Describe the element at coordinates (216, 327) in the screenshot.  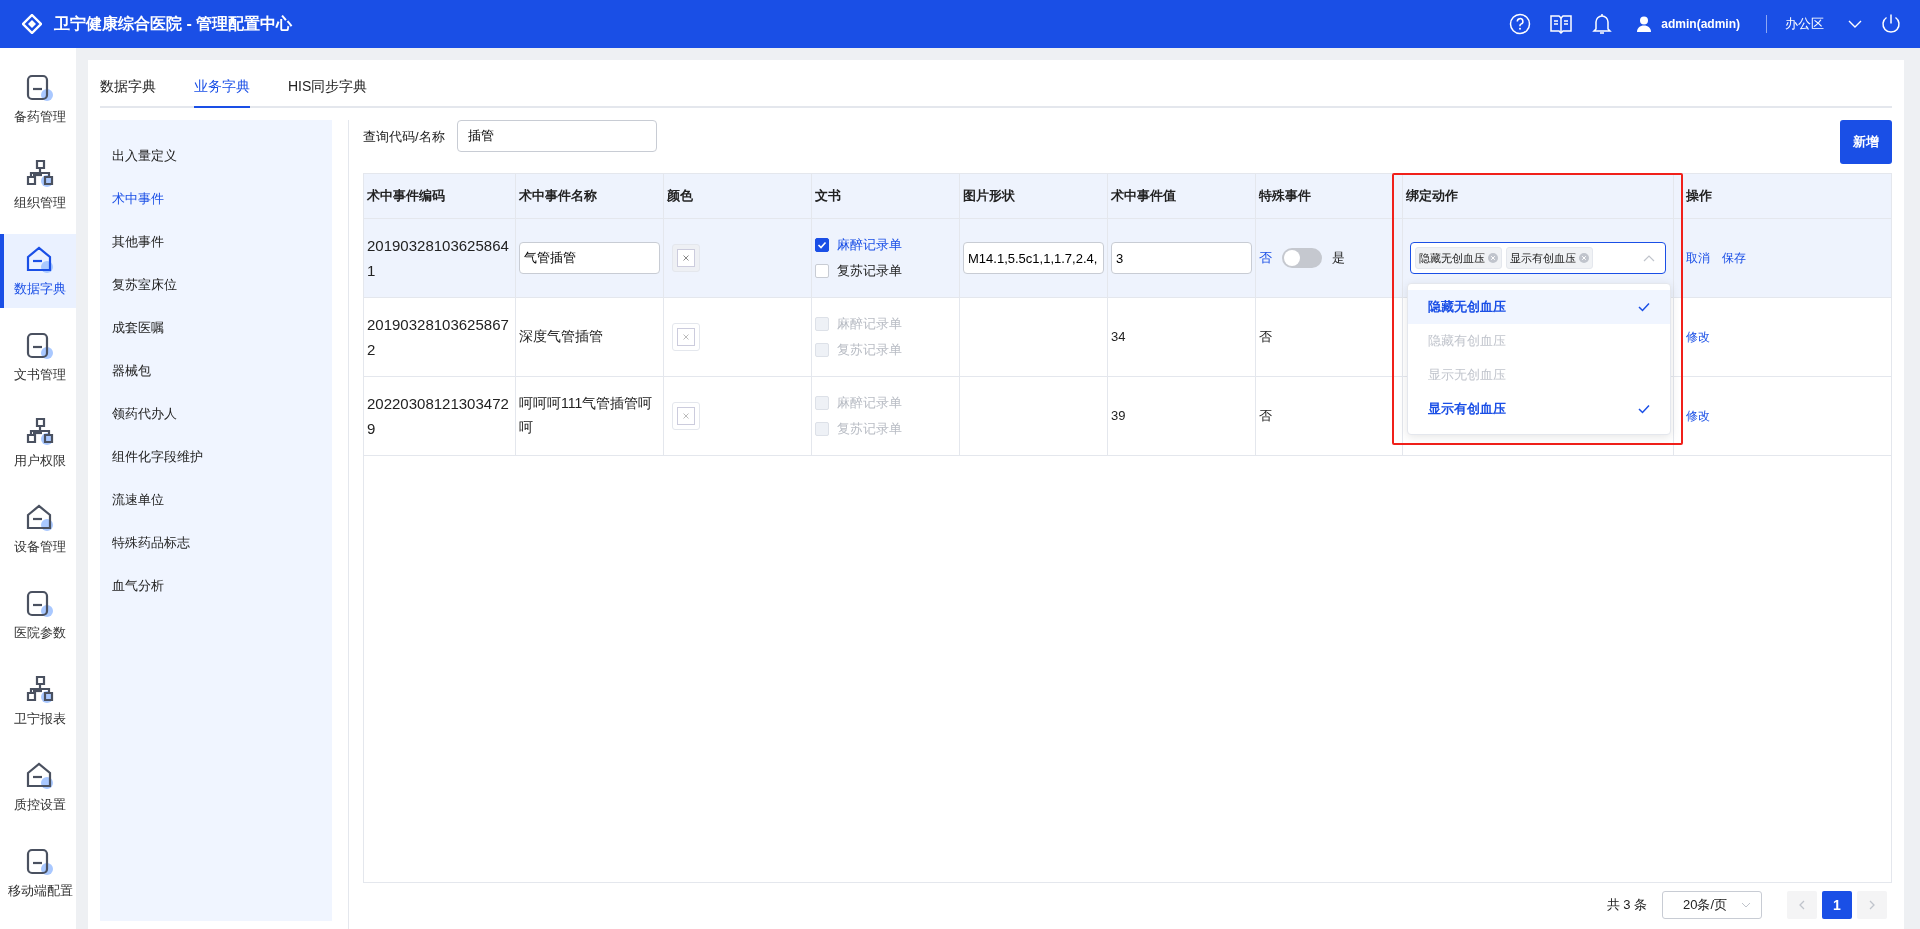
I see `submenu-item: 成套医嘱` at that location.